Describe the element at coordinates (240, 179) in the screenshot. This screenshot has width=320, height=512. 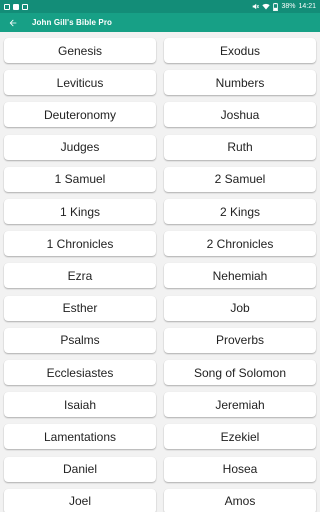
I see `book-button: 2 Samuel` at that location.